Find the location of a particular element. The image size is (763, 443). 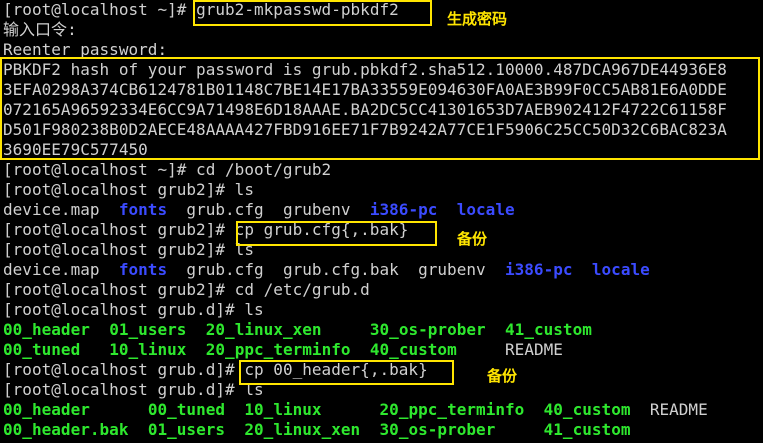

annotation-backup-header: 备份 is located at coordinates (502, 376).